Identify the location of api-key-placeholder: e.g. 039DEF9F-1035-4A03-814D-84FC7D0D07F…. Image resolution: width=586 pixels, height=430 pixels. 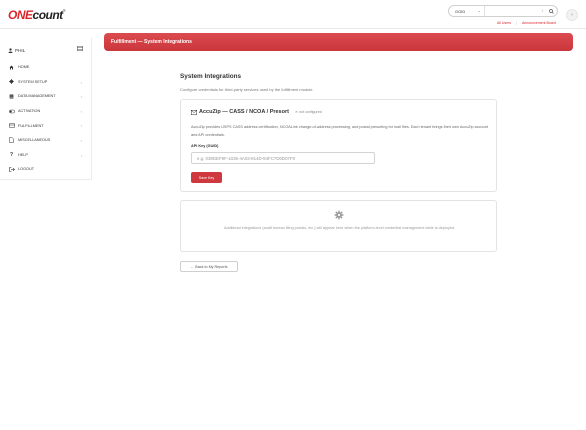
(246, 158).